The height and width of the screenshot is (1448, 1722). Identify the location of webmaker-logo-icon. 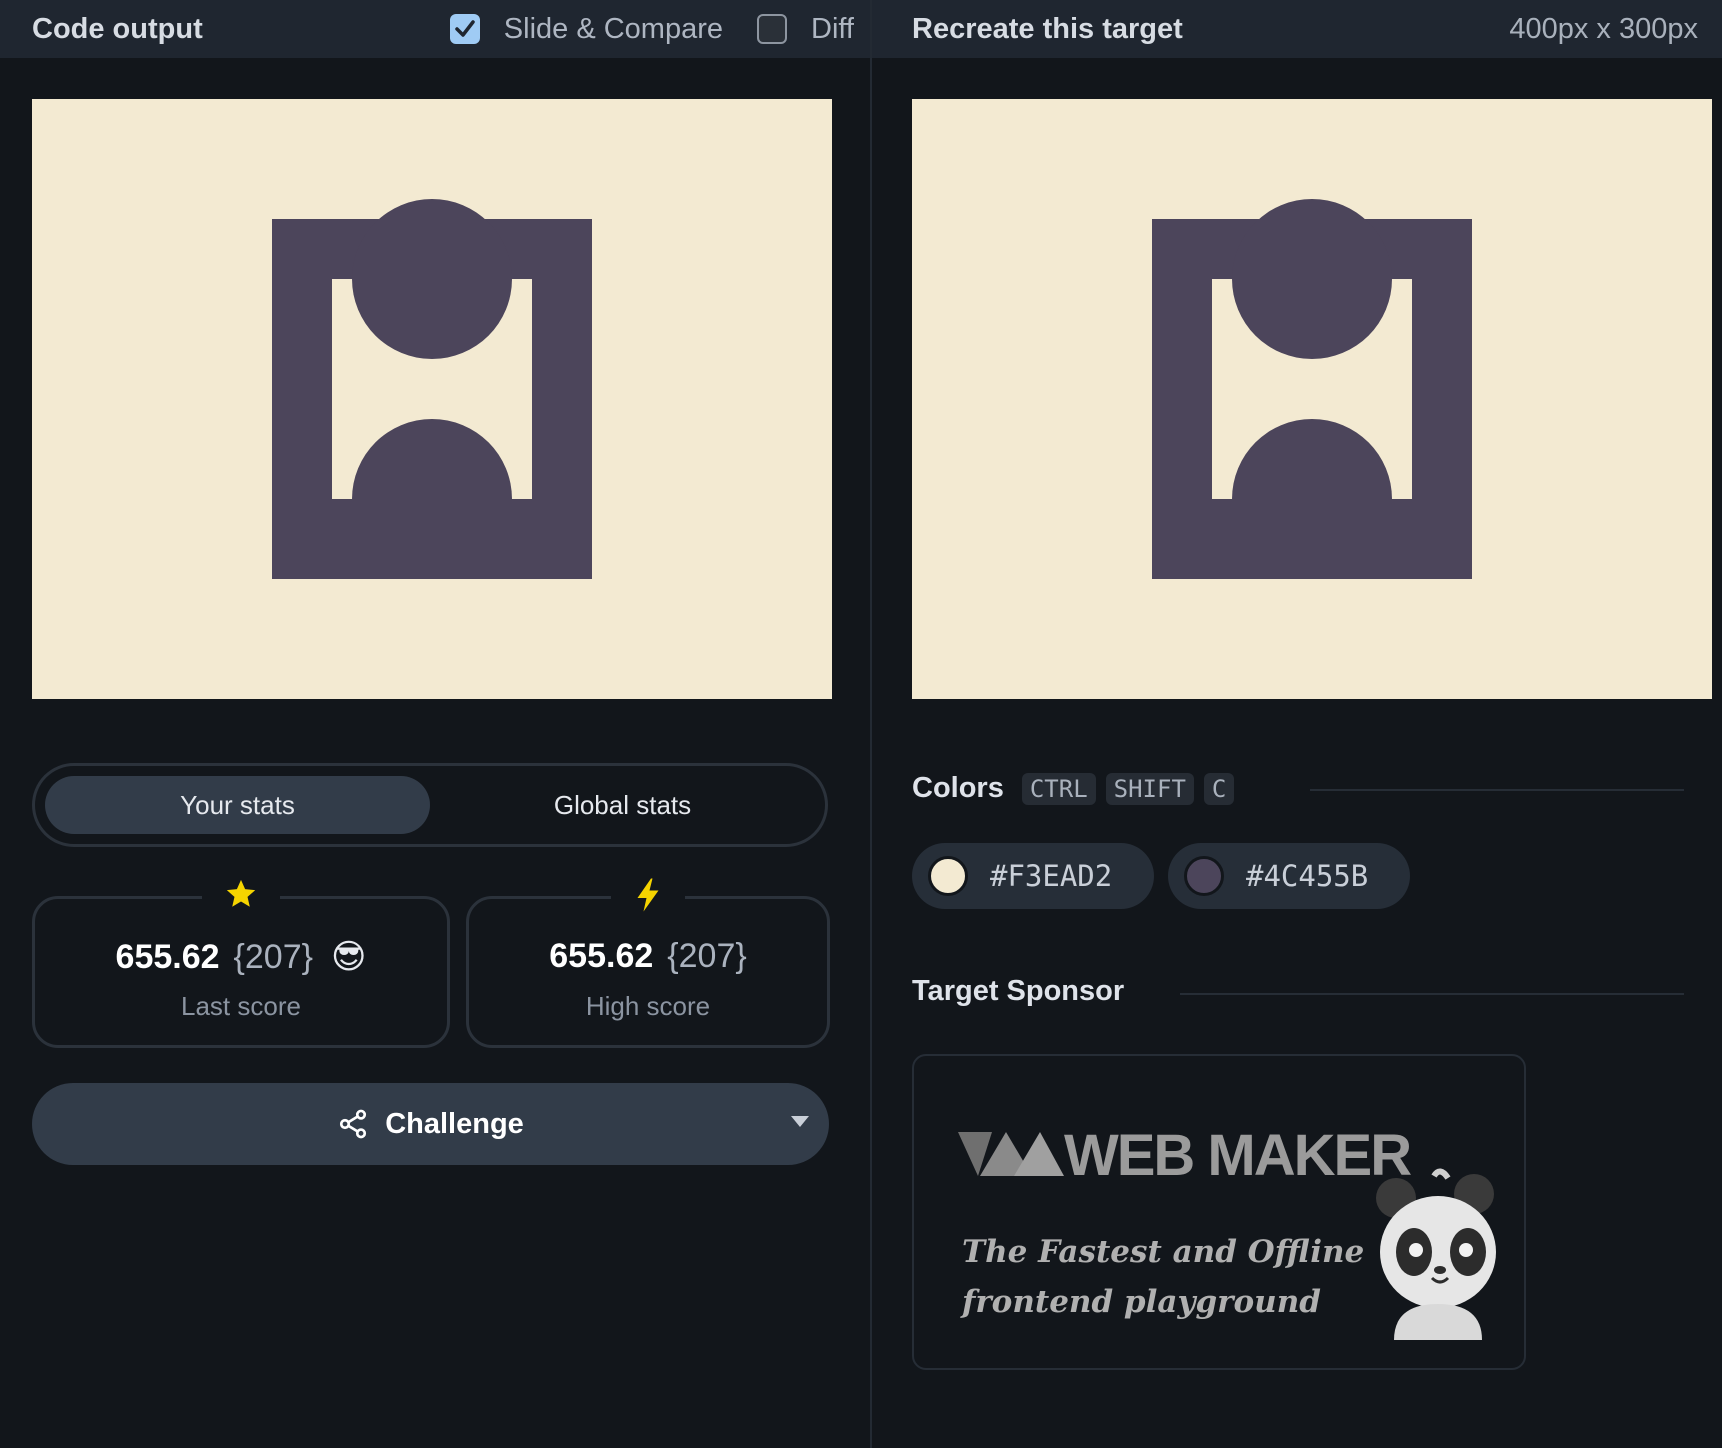
(1011, 1154).